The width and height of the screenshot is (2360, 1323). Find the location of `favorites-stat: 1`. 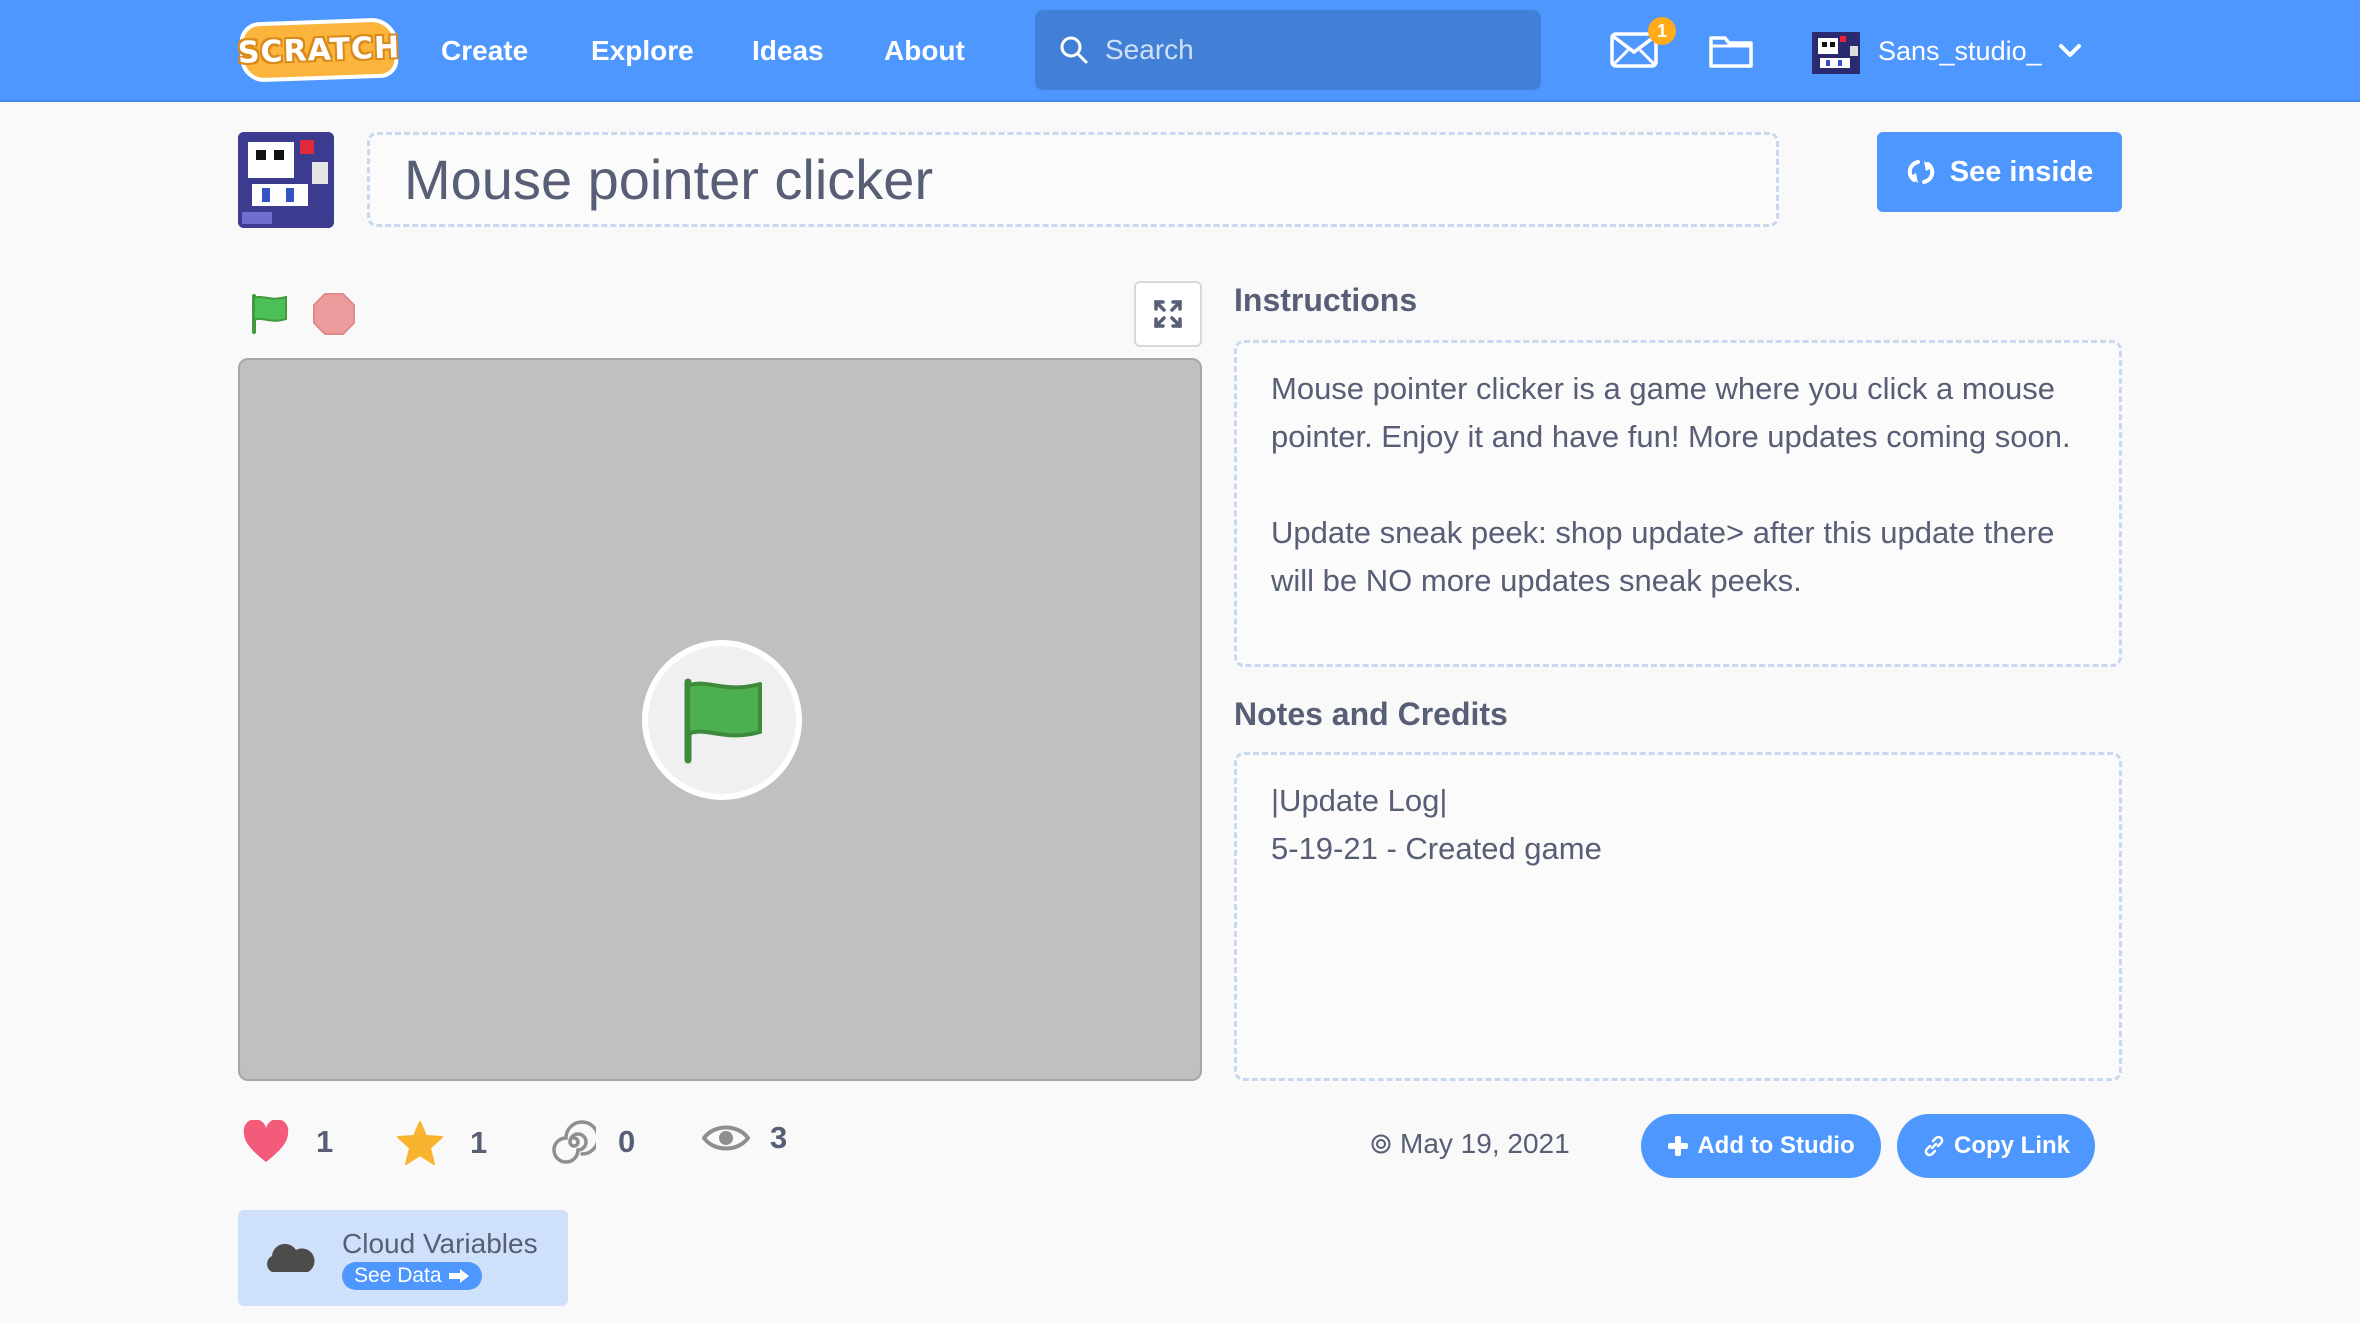

favorites-stat: 1 is located at coordinates (441, 1143).